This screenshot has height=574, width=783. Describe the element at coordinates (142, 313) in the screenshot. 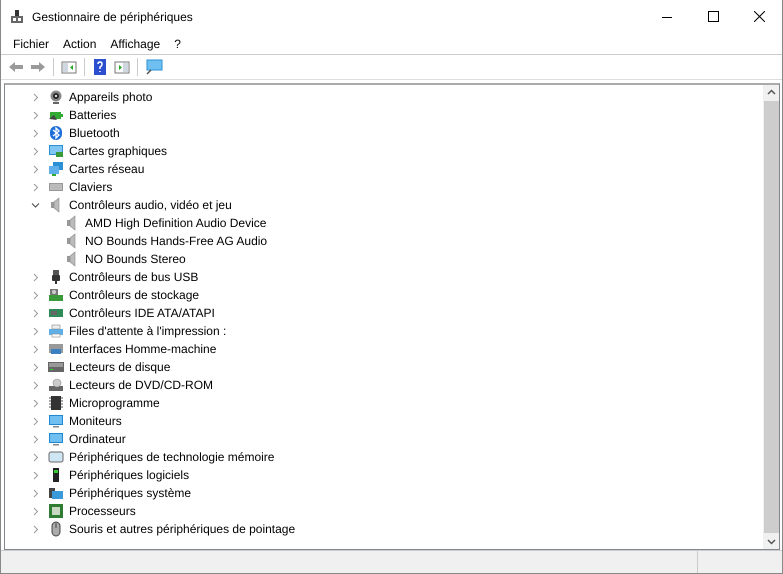

I see `tree-item: Contrôleurs IDE ATA/ATAPI` at that location.